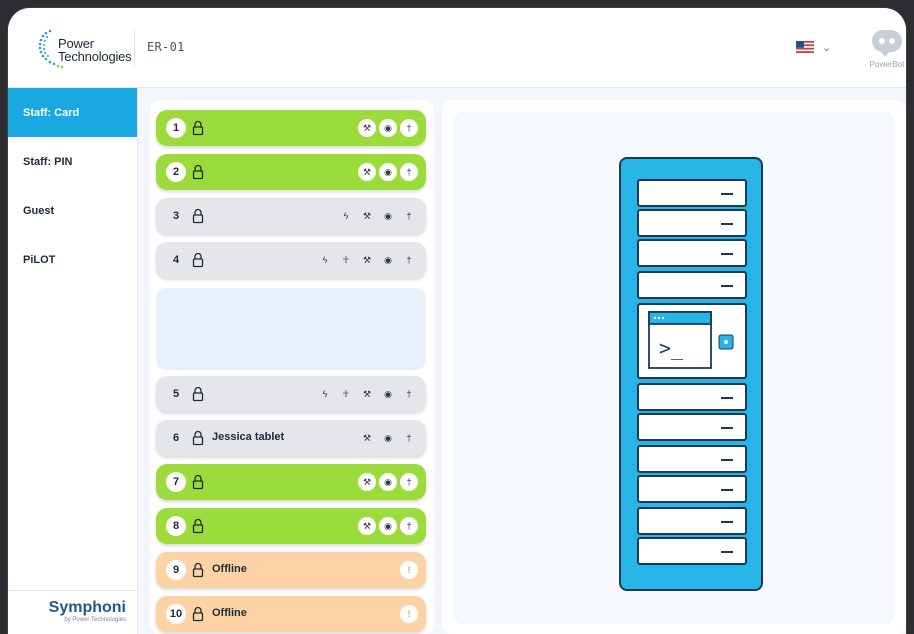 This screenshot has height=634, width=914. What do you see at coordinates (291, 216) in the screenshot?
I see `drawer-row-3: 3 ϟ ⚒ ◉ †` at bounding box center [291, 216].